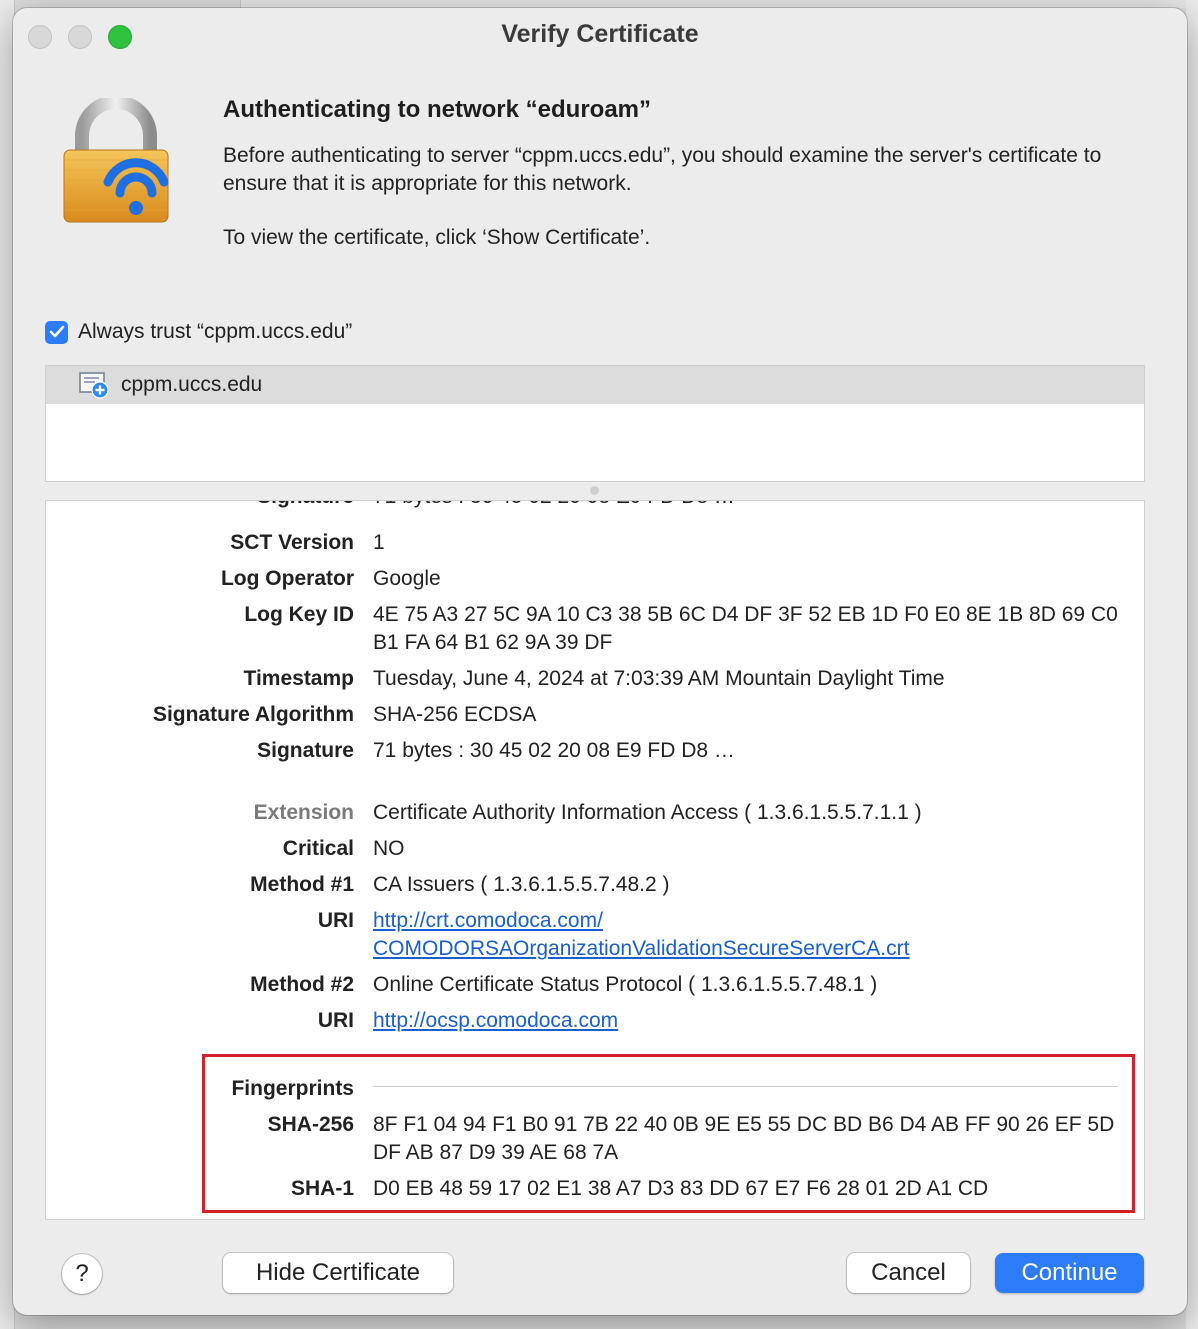 The height and width of the screenshot is (1329, 1198). Describe the element at coordinates (455, 714) in the screenshot. I see `detail-value: SHA-256 ECDSA` at that location.